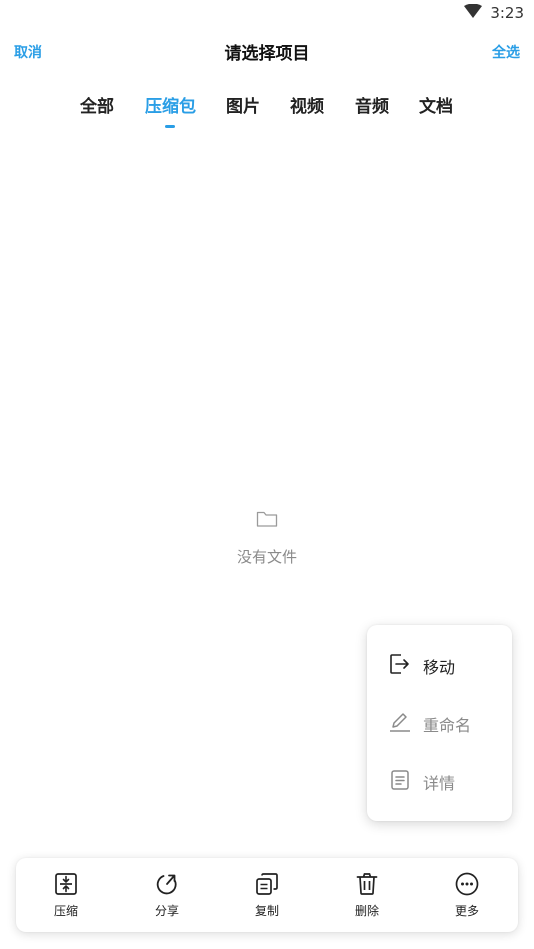  What do you see at coordinates (436, 104) in the screenshot?
I see `tab-documents: 文档` at bounding box center [436, 104].